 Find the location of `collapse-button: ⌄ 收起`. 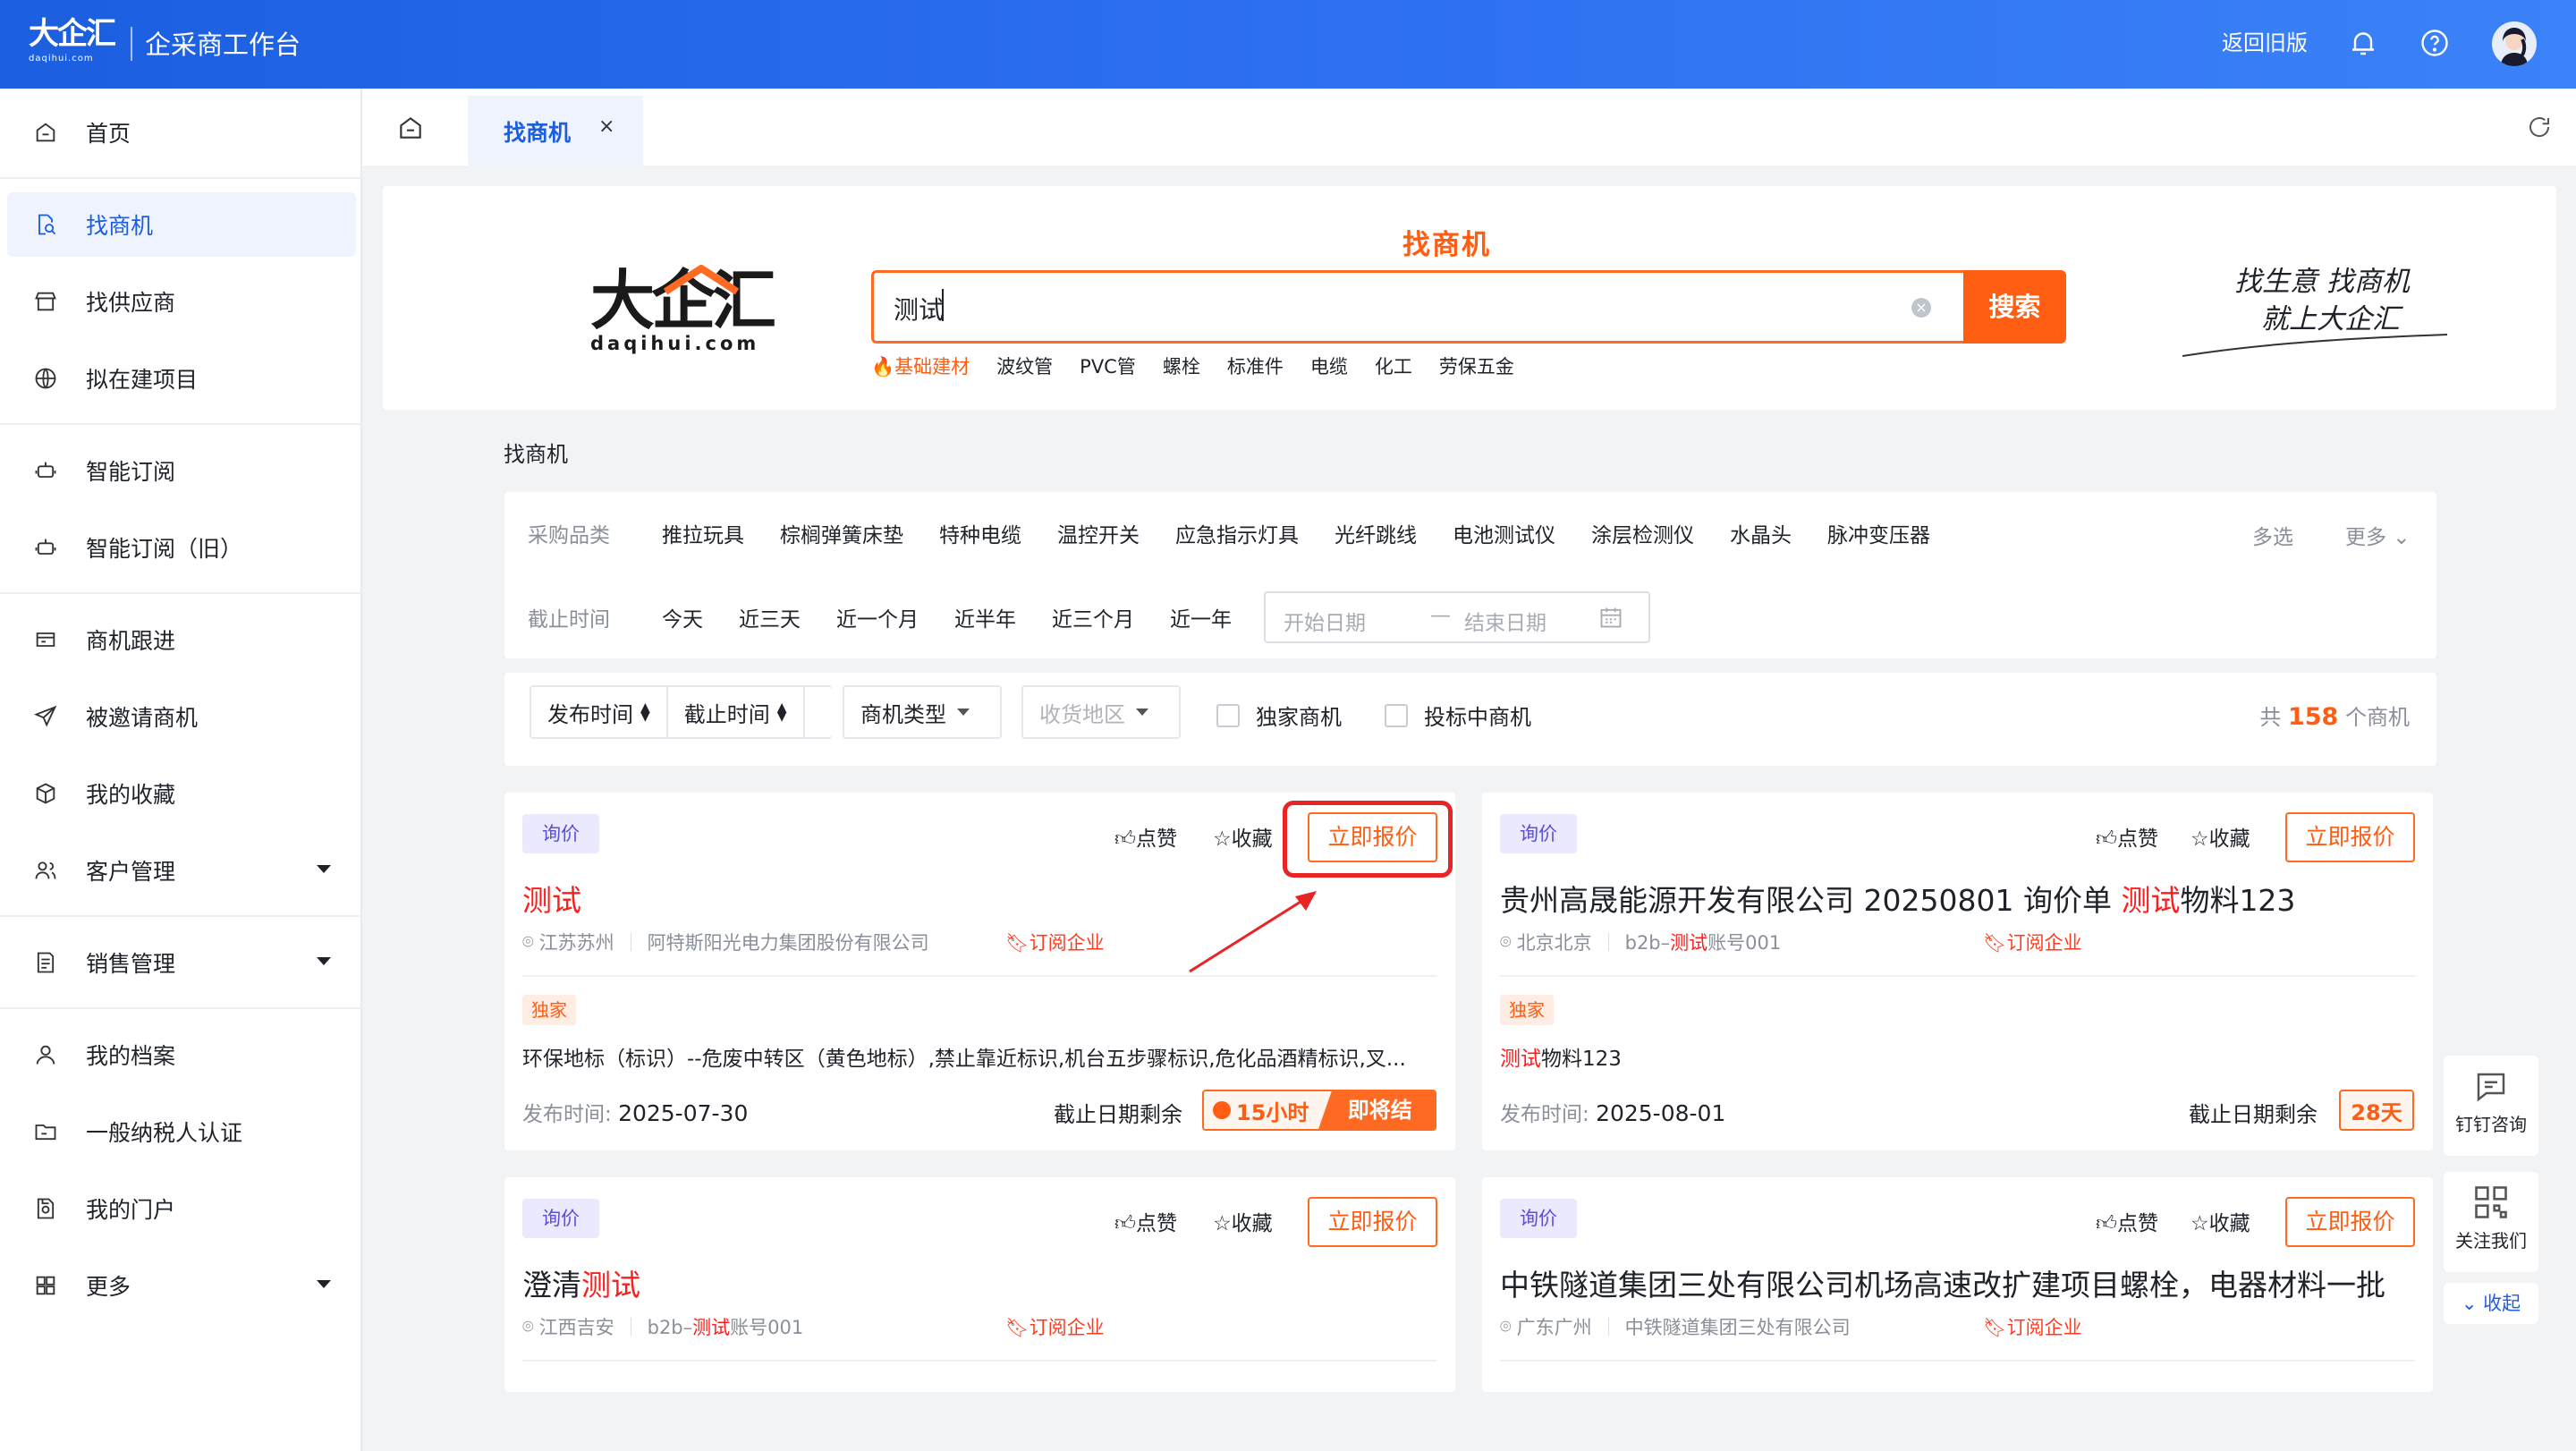

collapse-button: ⌄ 收起 is located at coordinates (2491, 1303).